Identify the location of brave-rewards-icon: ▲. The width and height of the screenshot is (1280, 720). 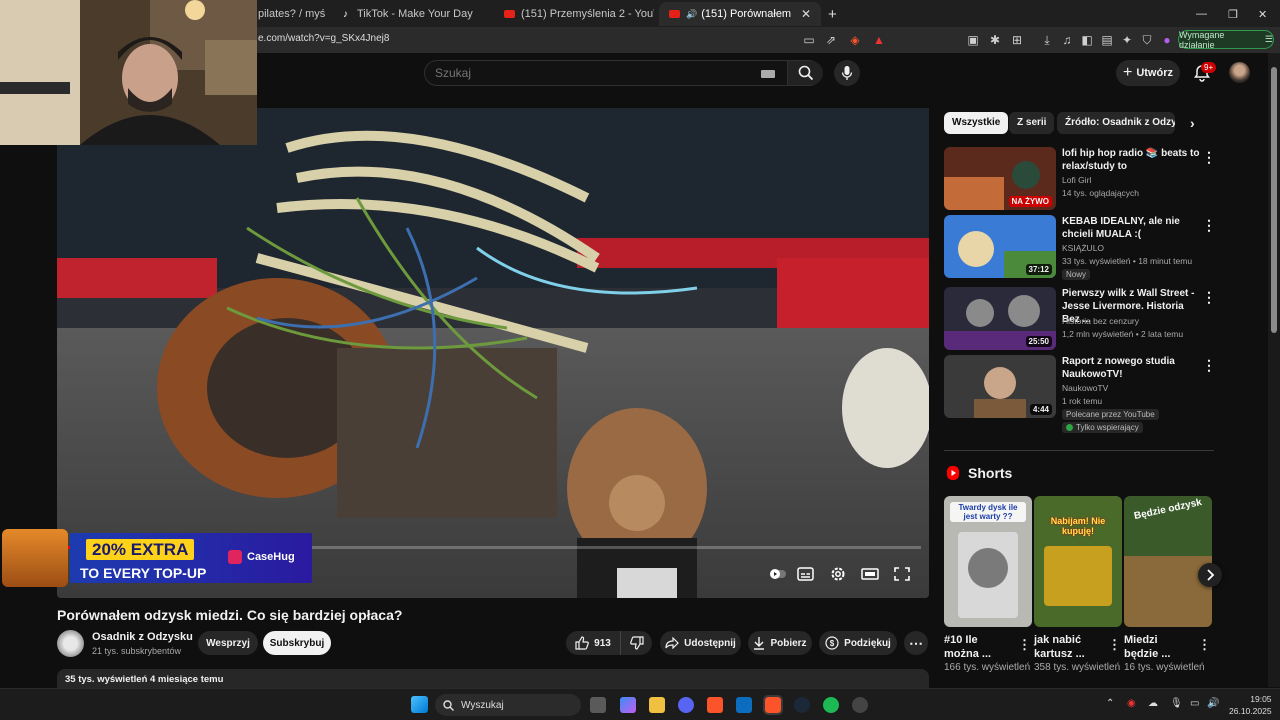
(879, 40).